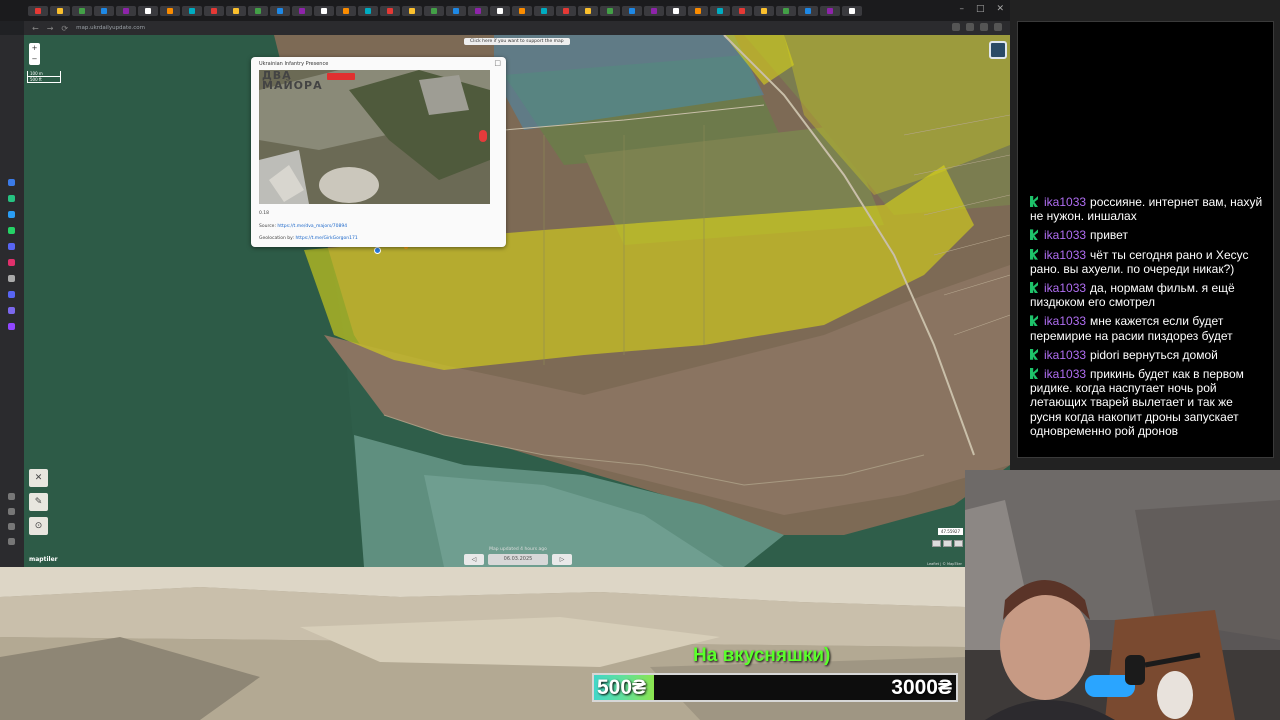 The image size is (1280, 720). Describe the element at coordinates (64, 28) in the screenshot. I see `reload-button: ⟳` at that location.